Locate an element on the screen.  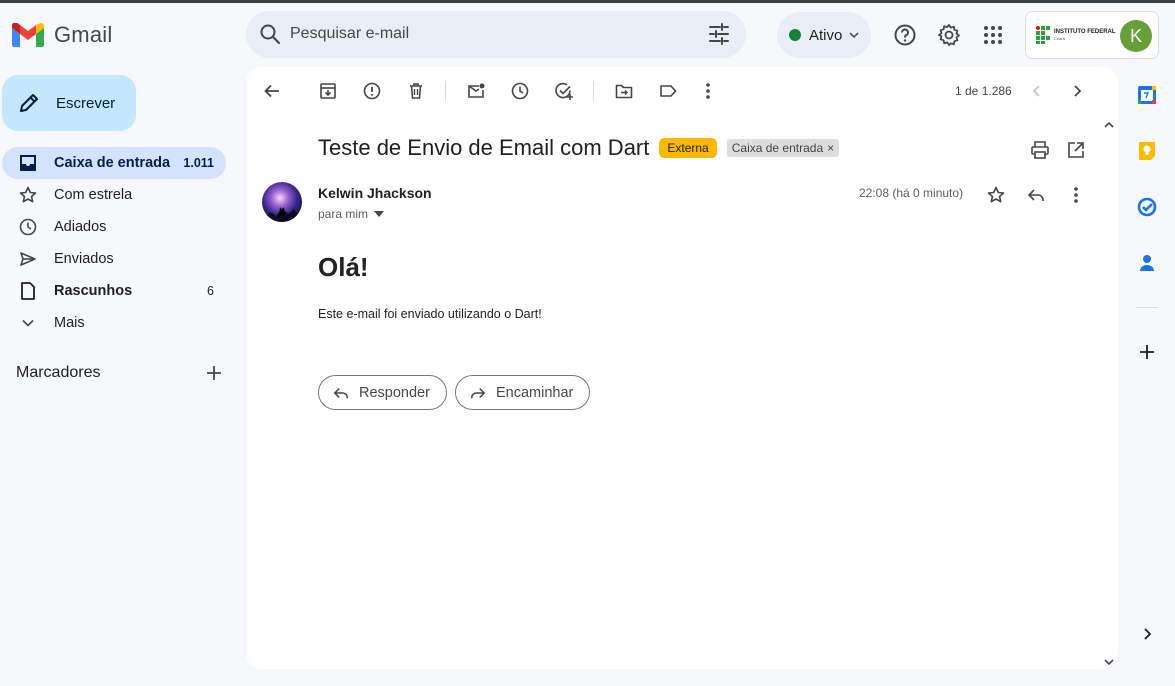
move-to-folder-icon is located at coordinates (624, 91).